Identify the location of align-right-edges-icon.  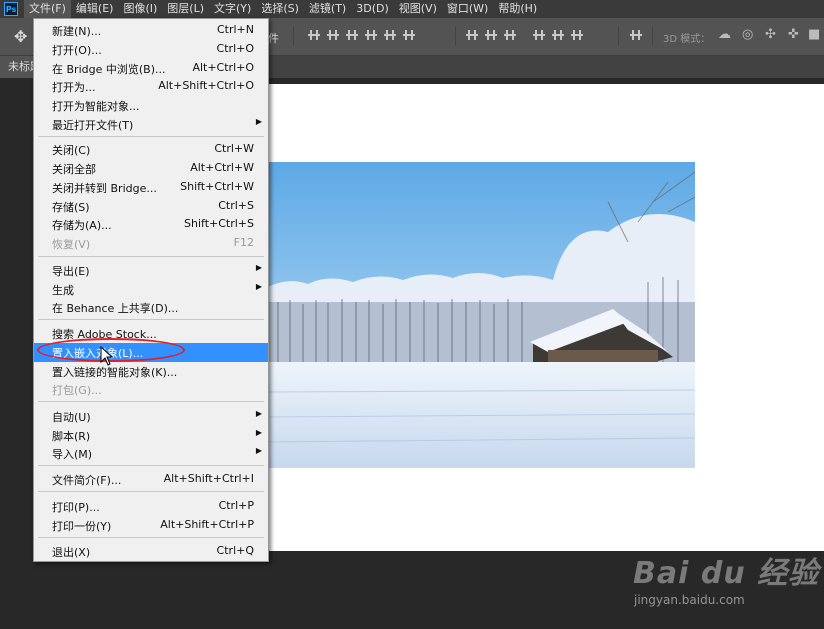
(409, 35).